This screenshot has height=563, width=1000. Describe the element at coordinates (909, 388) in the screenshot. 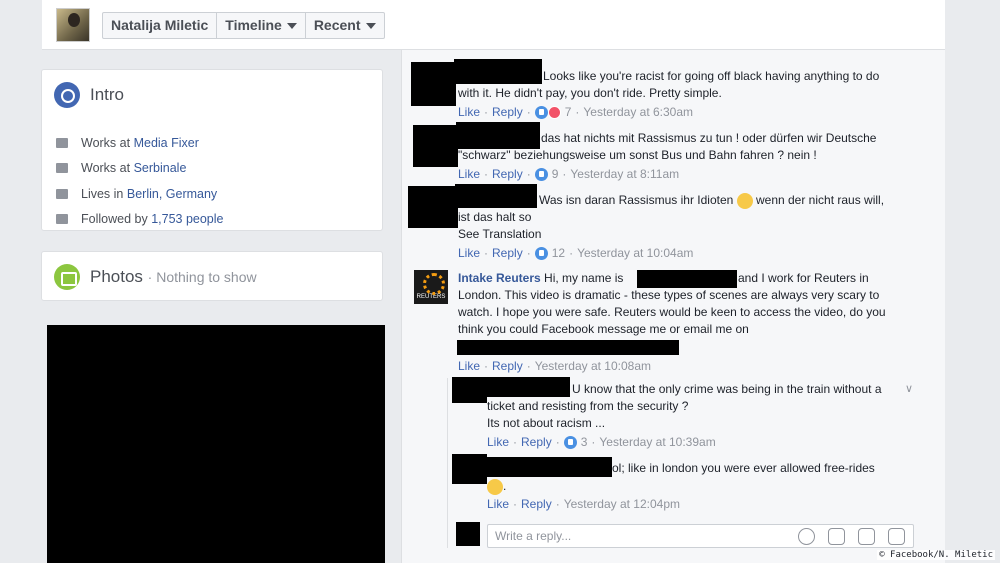

I see `chevron-down-icon: ∨` at that location.